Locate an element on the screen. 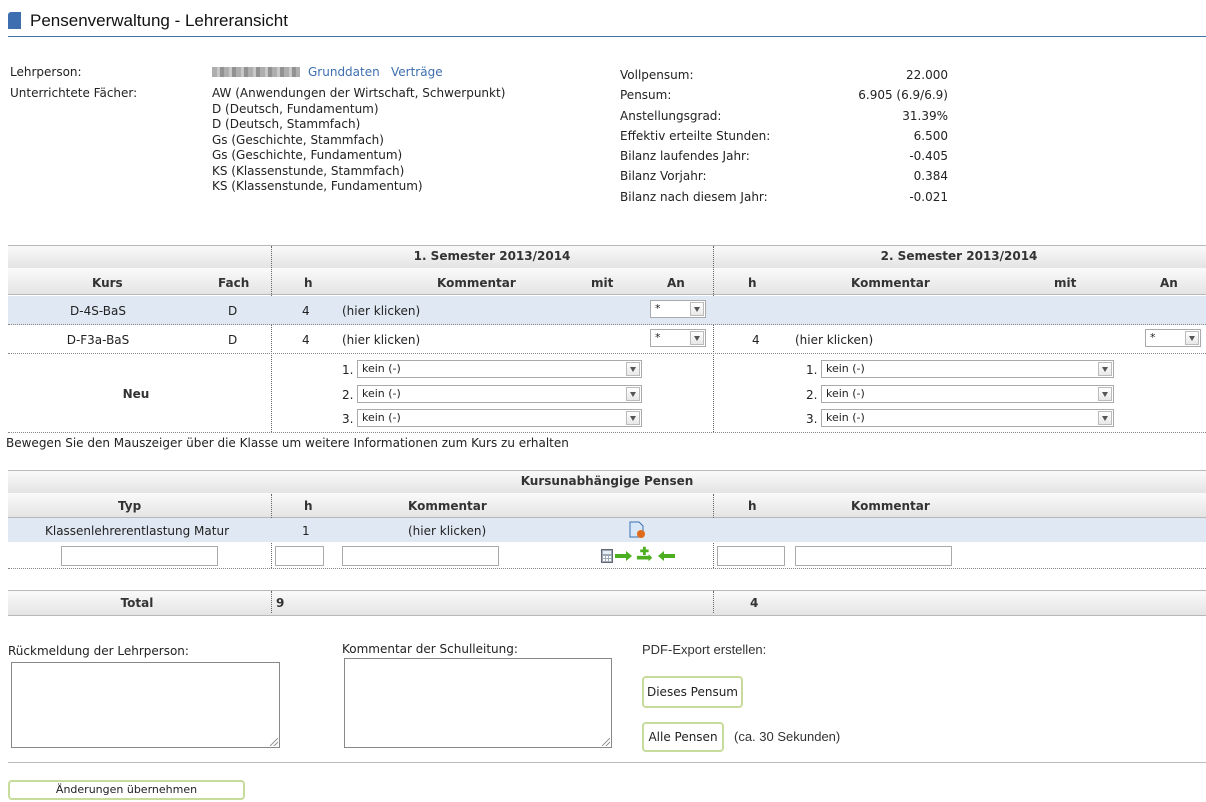 Image resolution: width=1206 pixels, height=802 pixels. title-marker is located at coordinates (14, 20).